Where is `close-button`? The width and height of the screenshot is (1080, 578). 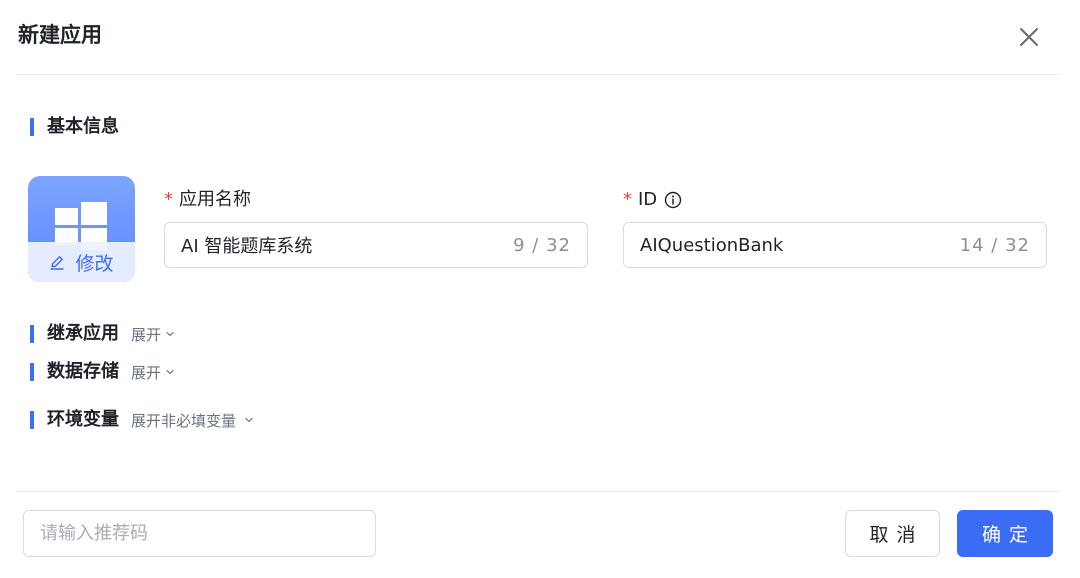
close-button is located at coordinates (1029, 37).